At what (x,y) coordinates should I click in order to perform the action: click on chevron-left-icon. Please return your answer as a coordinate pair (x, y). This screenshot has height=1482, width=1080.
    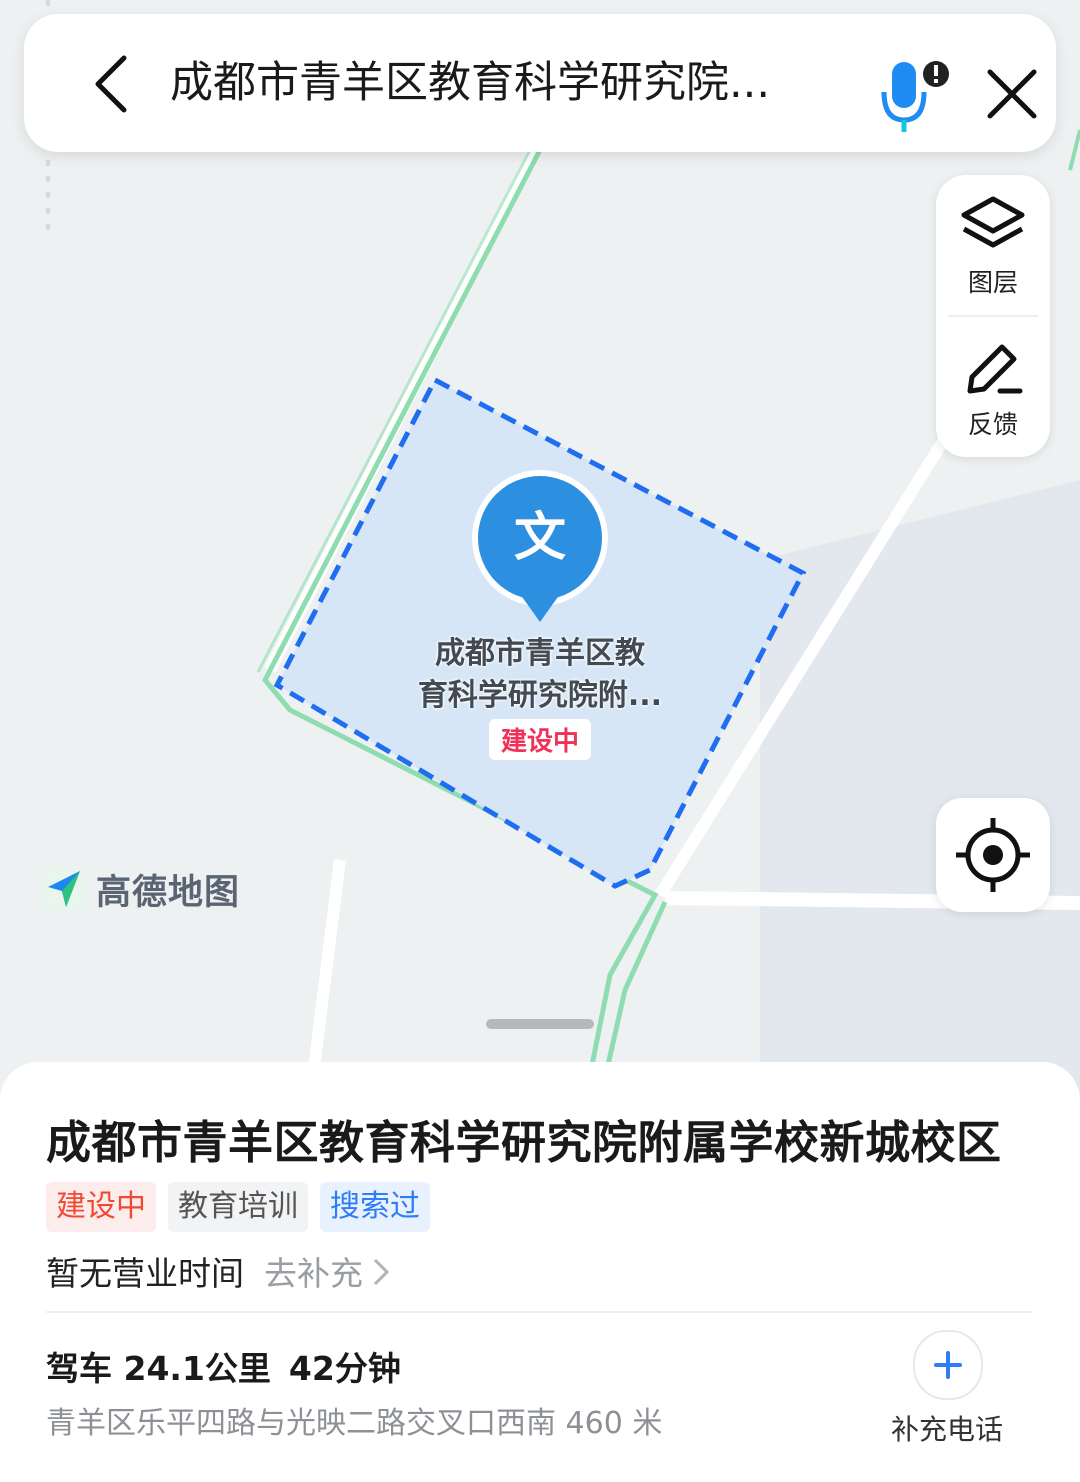
    Looking at the image, I should click on (111, 84).